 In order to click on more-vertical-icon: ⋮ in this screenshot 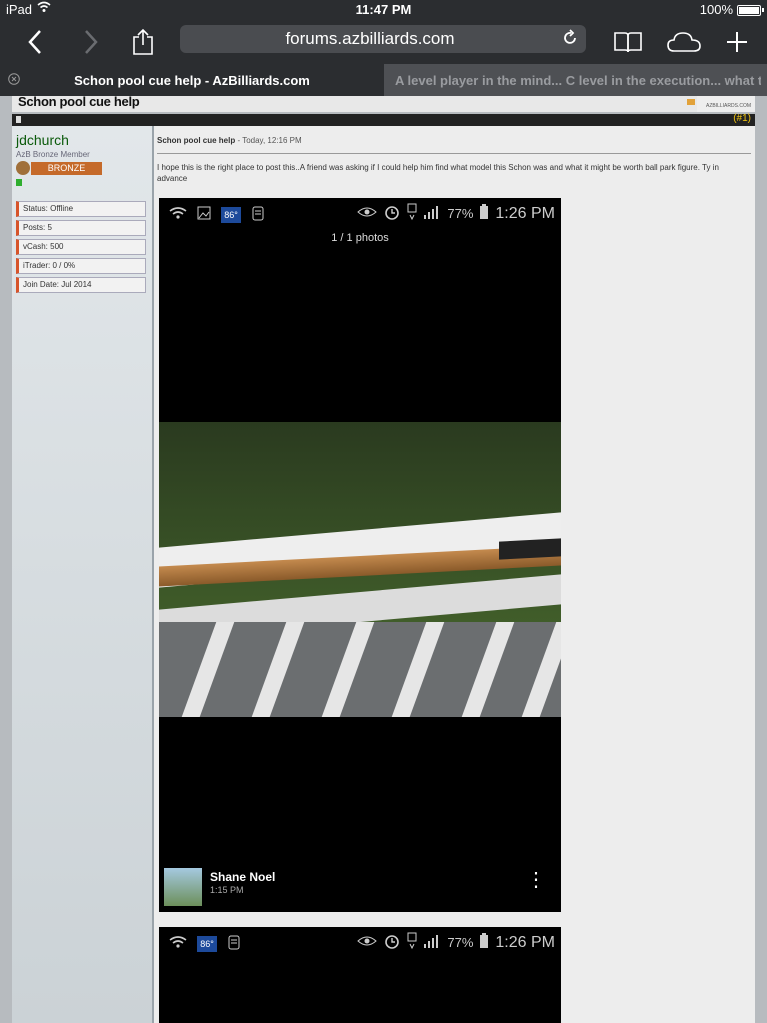, I will do `click(536, 880)`.